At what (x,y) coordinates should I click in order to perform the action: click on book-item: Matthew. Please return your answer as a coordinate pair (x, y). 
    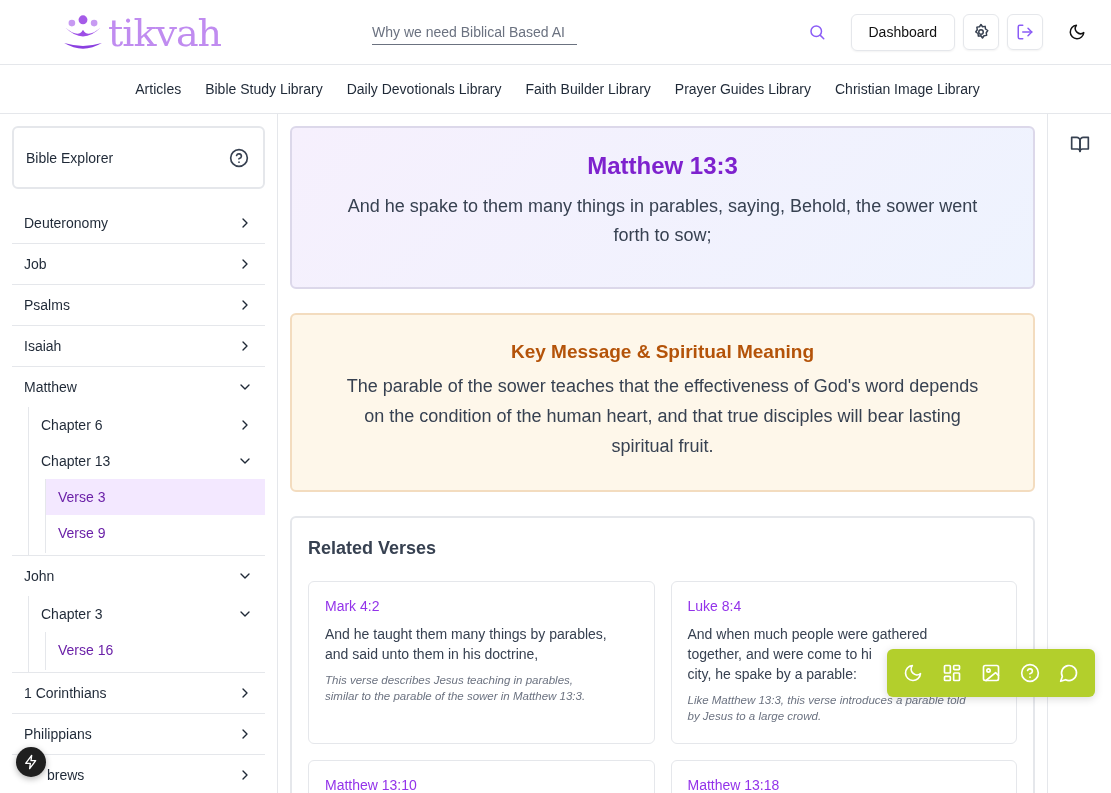
    Looking at the image, I should click on (138, 387).